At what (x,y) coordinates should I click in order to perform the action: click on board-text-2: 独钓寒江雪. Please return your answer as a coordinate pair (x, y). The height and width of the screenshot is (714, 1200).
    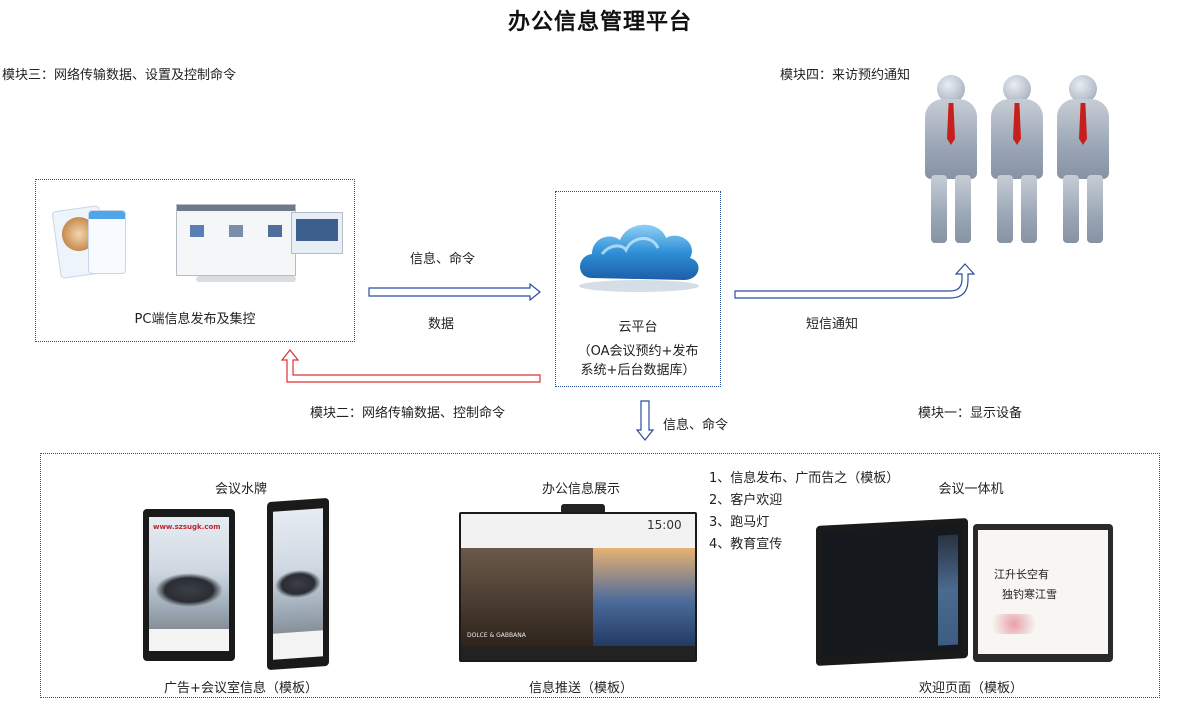
    Looking at the image, I should click on (1029, 594).